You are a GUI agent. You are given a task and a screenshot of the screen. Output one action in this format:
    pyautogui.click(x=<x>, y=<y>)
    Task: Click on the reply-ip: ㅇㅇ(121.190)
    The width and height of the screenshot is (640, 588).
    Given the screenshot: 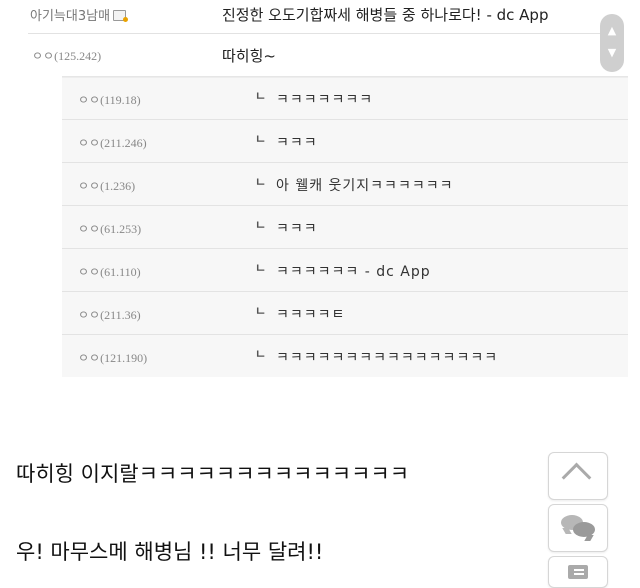 What is the action you would take?
    pyautogui.click(x=113, y=358)
    